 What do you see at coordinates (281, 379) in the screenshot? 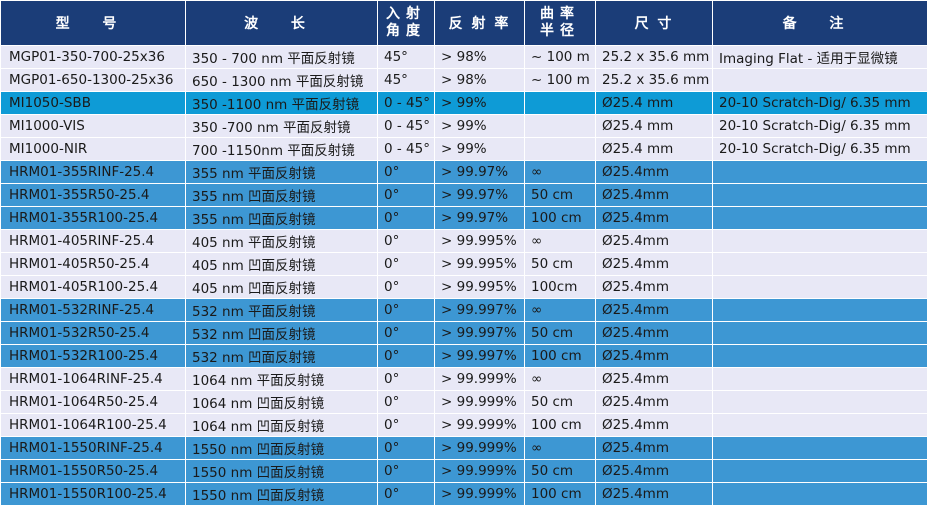
I see `cell-wavelength: 1064 nm 平面反射镜` at bounding box center [281, 379].